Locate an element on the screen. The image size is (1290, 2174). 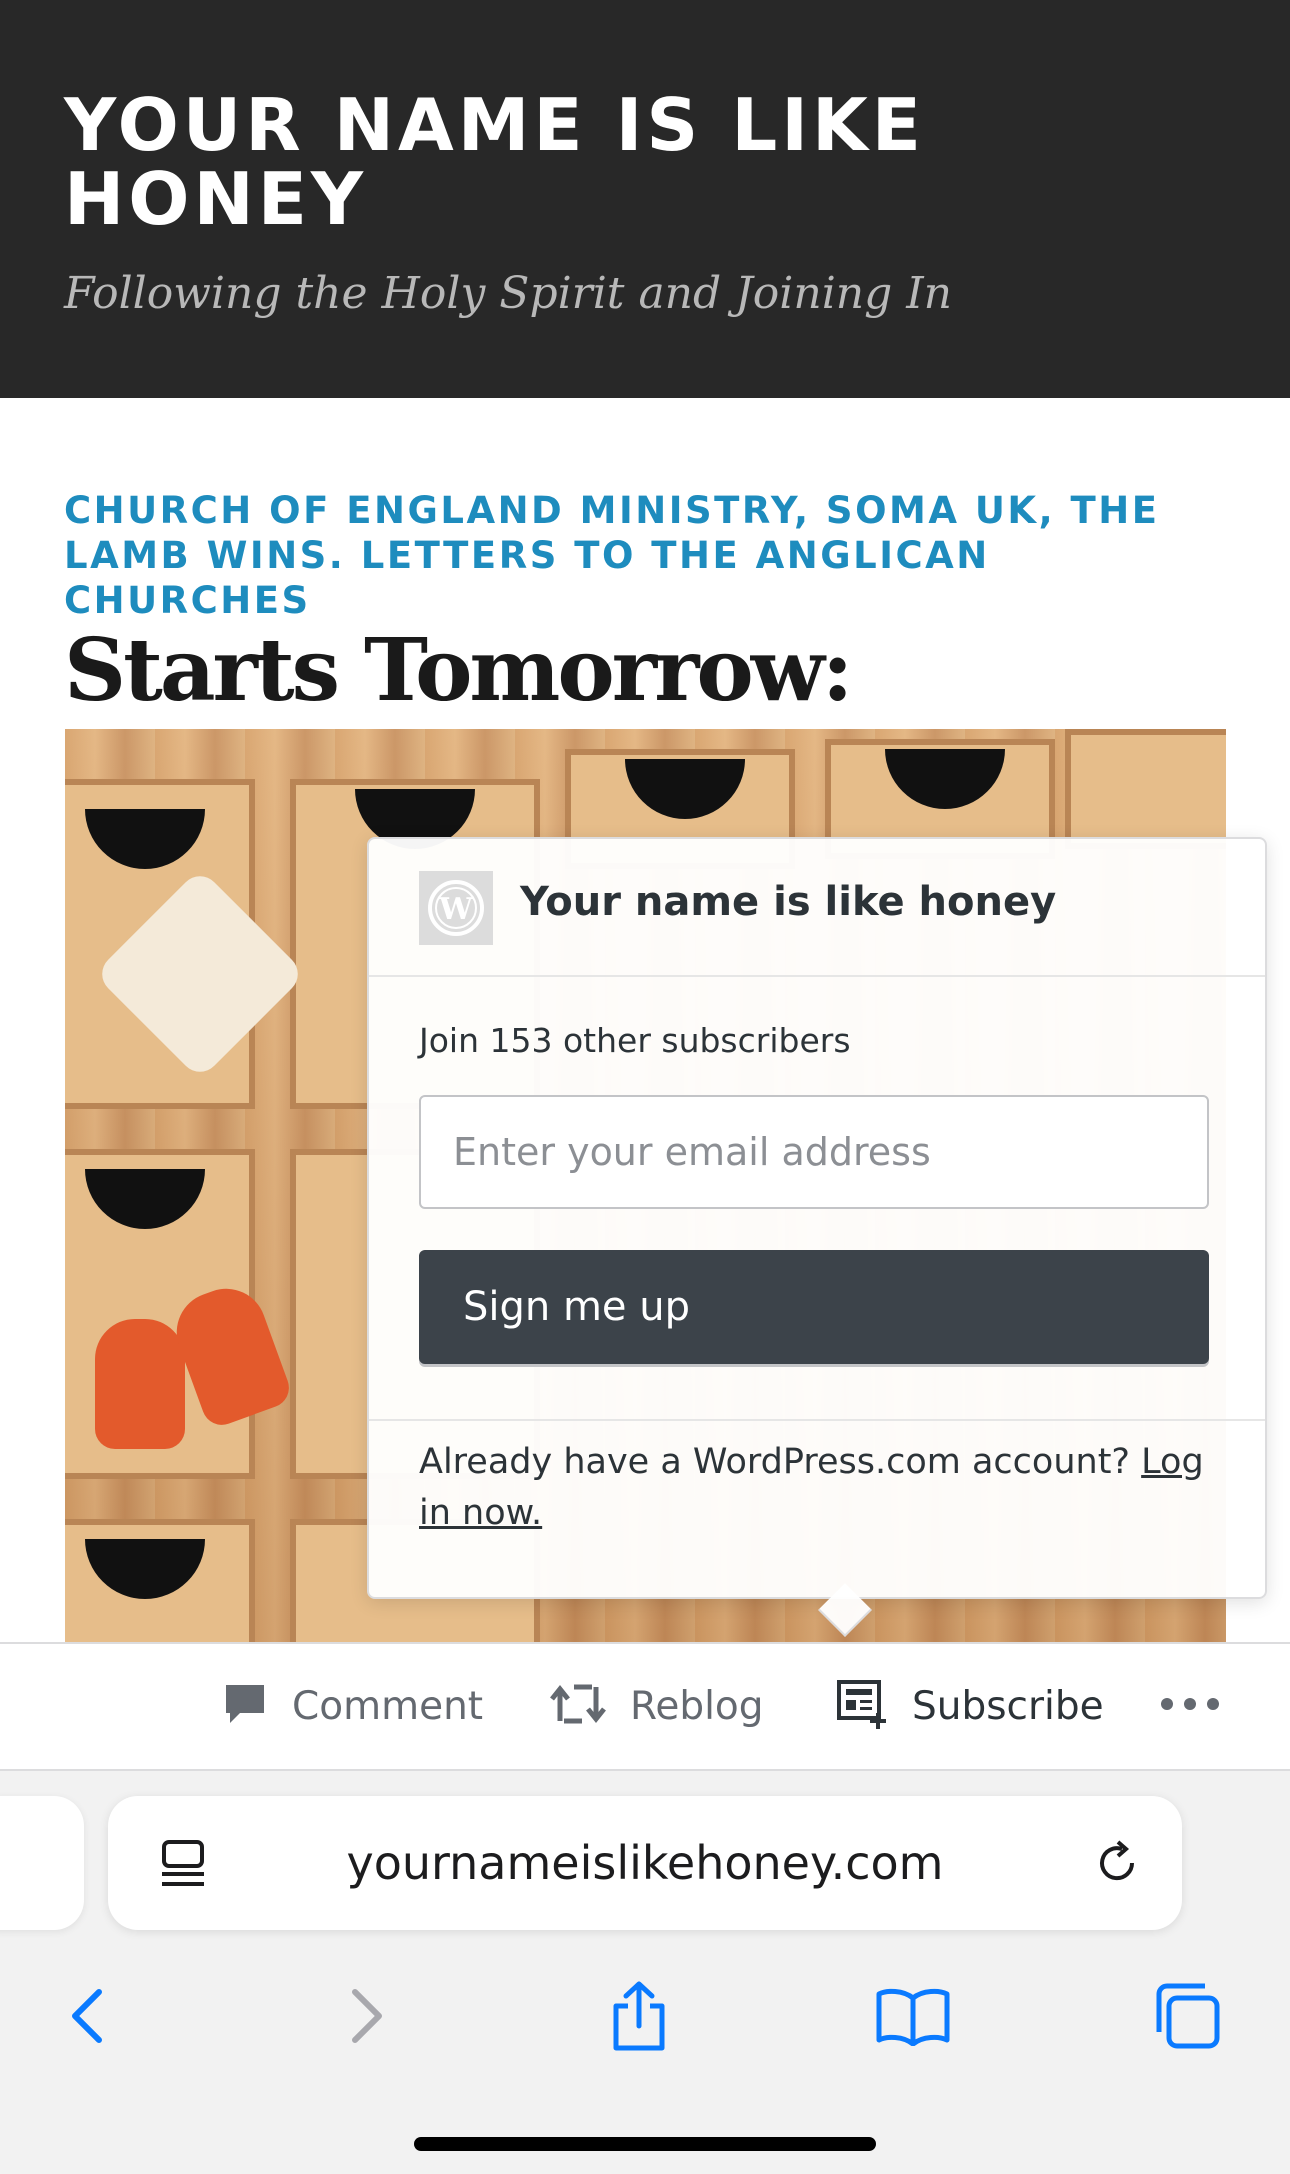
reblog-button: Reblog is located at coordinates (657, 1706).